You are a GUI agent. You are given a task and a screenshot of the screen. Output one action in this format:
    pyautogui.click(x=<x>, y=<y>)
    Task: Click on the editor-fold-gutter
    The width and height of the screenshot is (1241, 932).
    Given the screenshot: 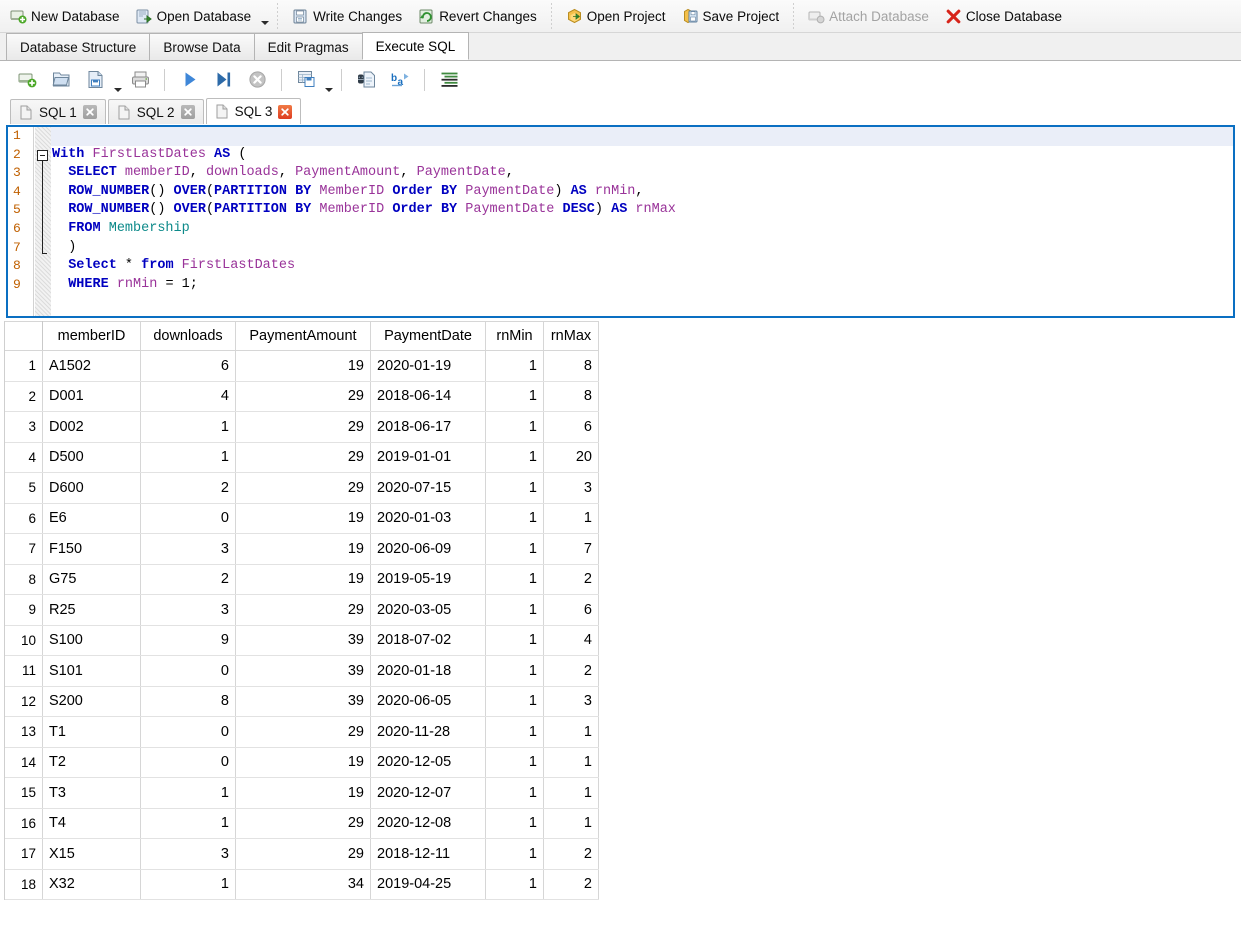 What is the action you would take?
    pyautogui.click(x=43, y=221)
    